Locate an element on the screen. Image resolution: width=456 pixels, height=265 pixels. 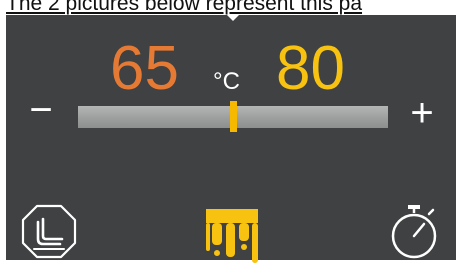
seat-in-octagon-icon is located at coordinates (49, 231).